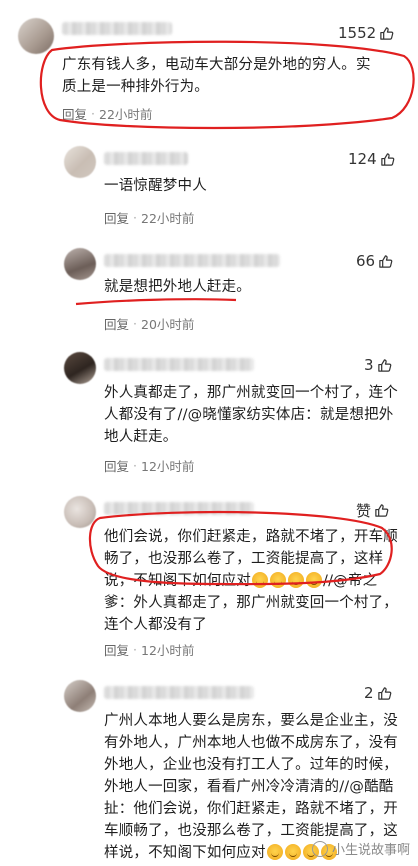 This screenshot has height=866, width=418. I want to click on comment-text: 就是想把外地人赶走。, so click(177, 287).